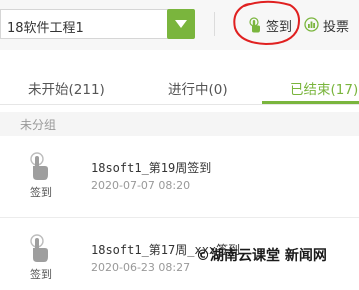 The width and height of the screenshot is (359, 290). Describe the element at coordinates (141, 185) in the screenshot. I see `activity-time: 2020-07-07 08:20` at that location.